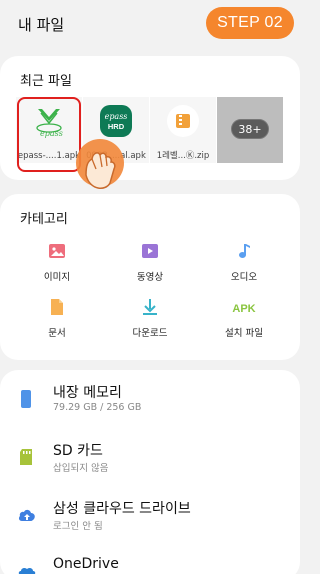 Image resolution: width=320 pixels, height=574 pixels. I want to click on zip-file-icon, so click(183, 121).